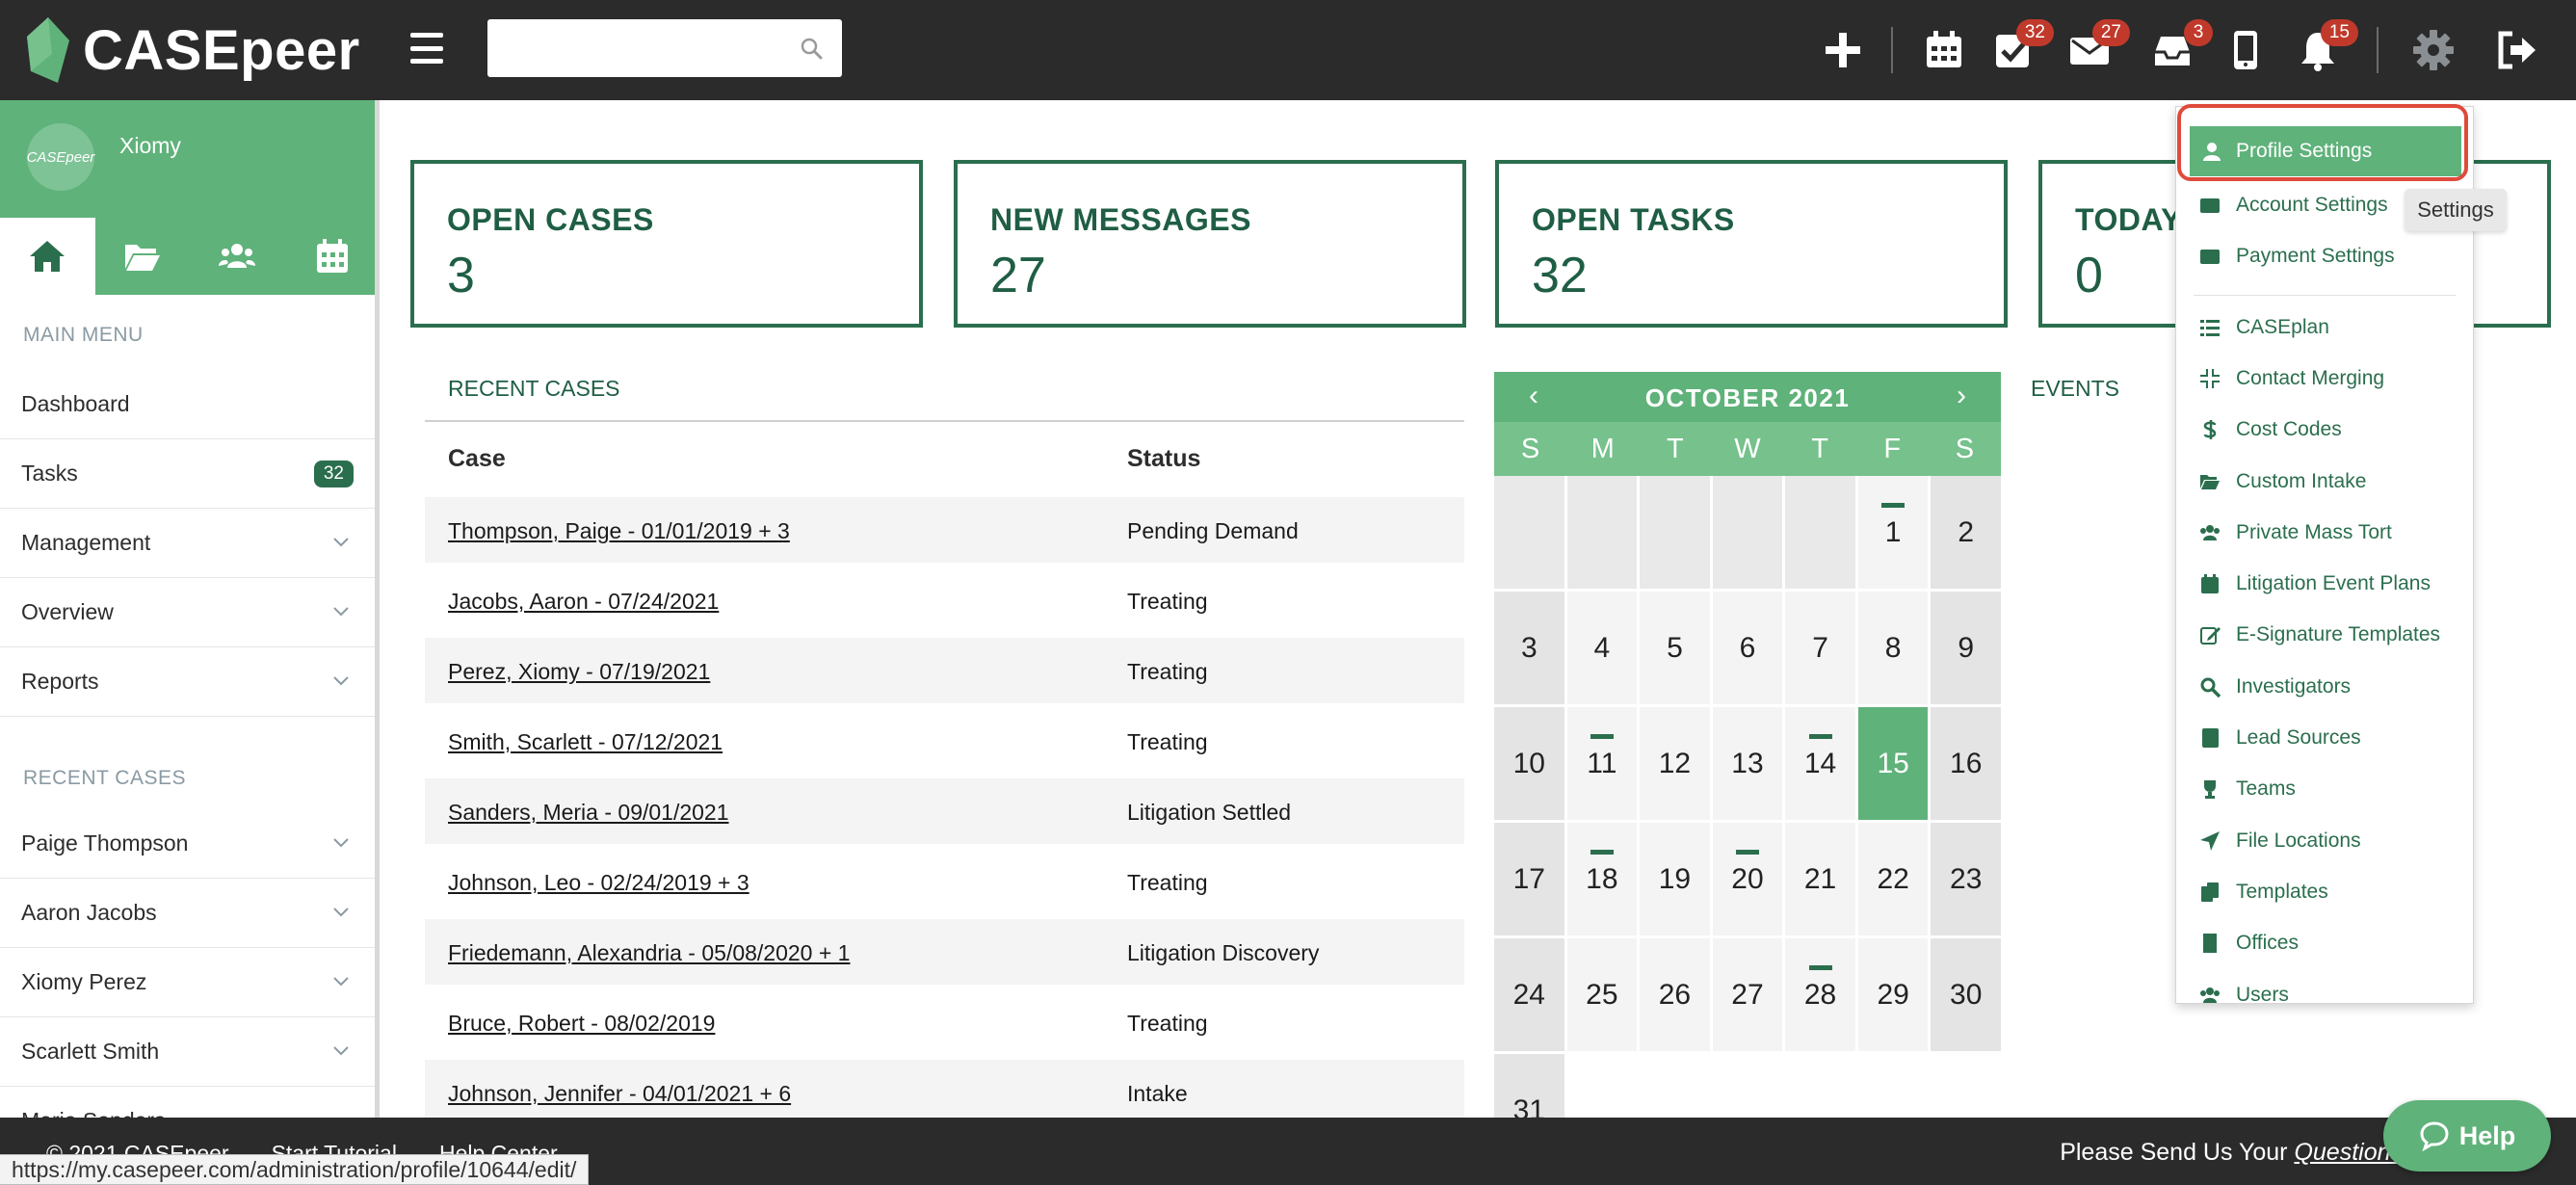 The height and width of the screenshot is (1185, 2576). What do you see at coordinates (2324, 892) in the screenshot?
I see `settings-menu-item-templates: Templates` at bounding box center [2324, 892].